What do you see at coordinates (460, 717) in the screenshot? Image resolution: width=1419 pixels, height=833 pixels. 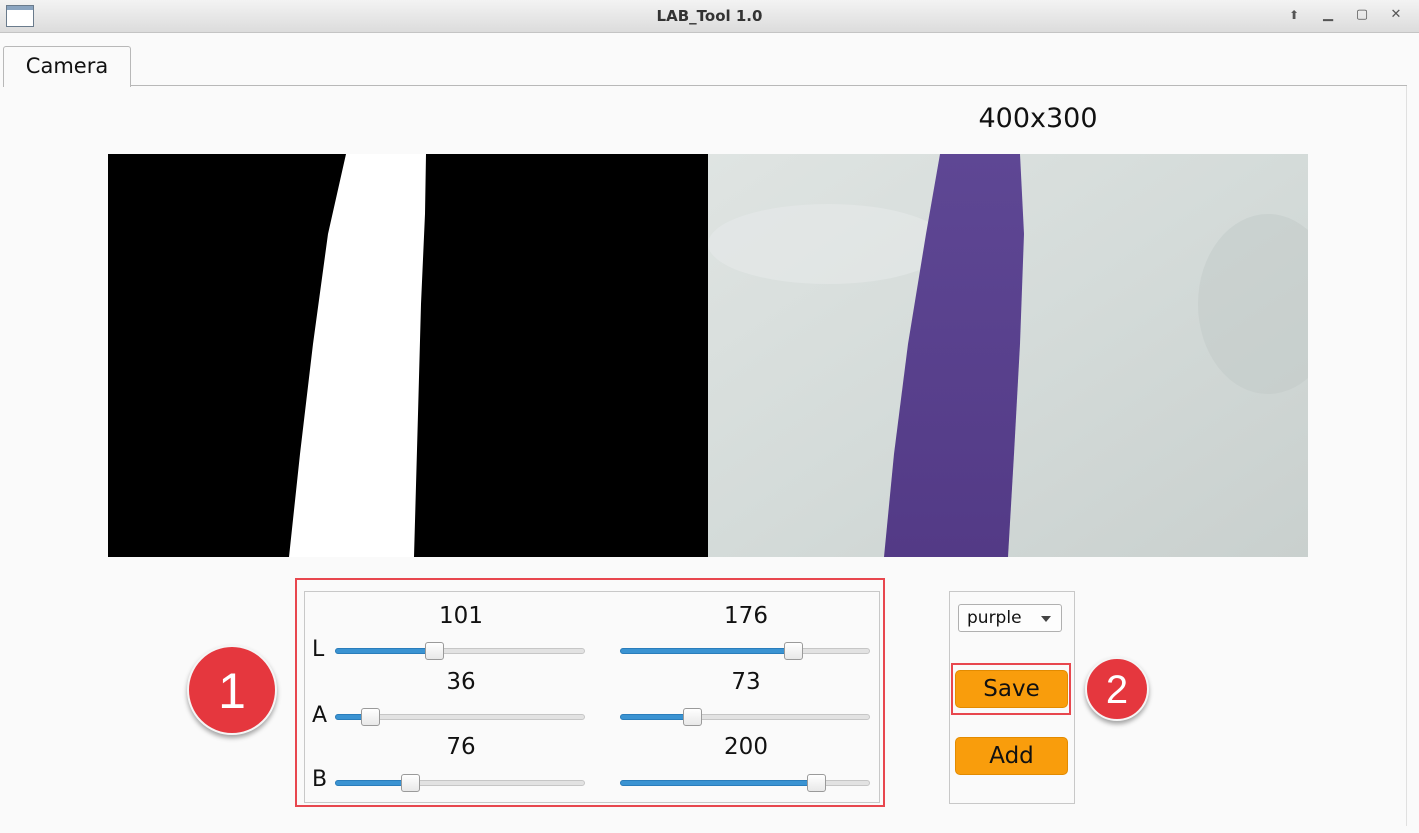 I see `a-min-slider` at bounding box center [460, 717].